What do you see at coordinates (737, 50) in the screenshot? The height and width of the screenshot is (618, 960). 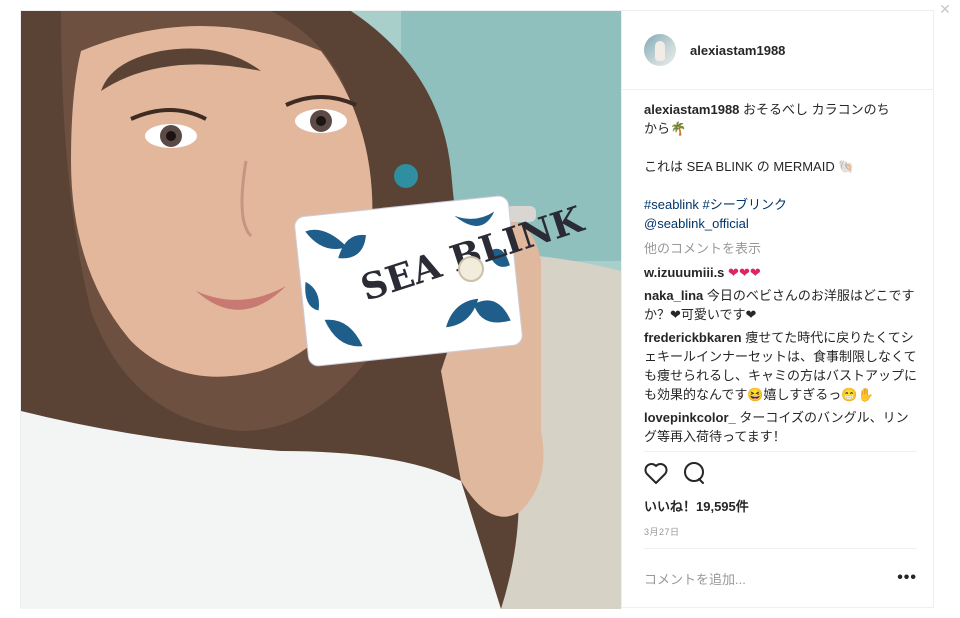 I see `header-username: alexiastam1988` at bounding box center [737, 50].